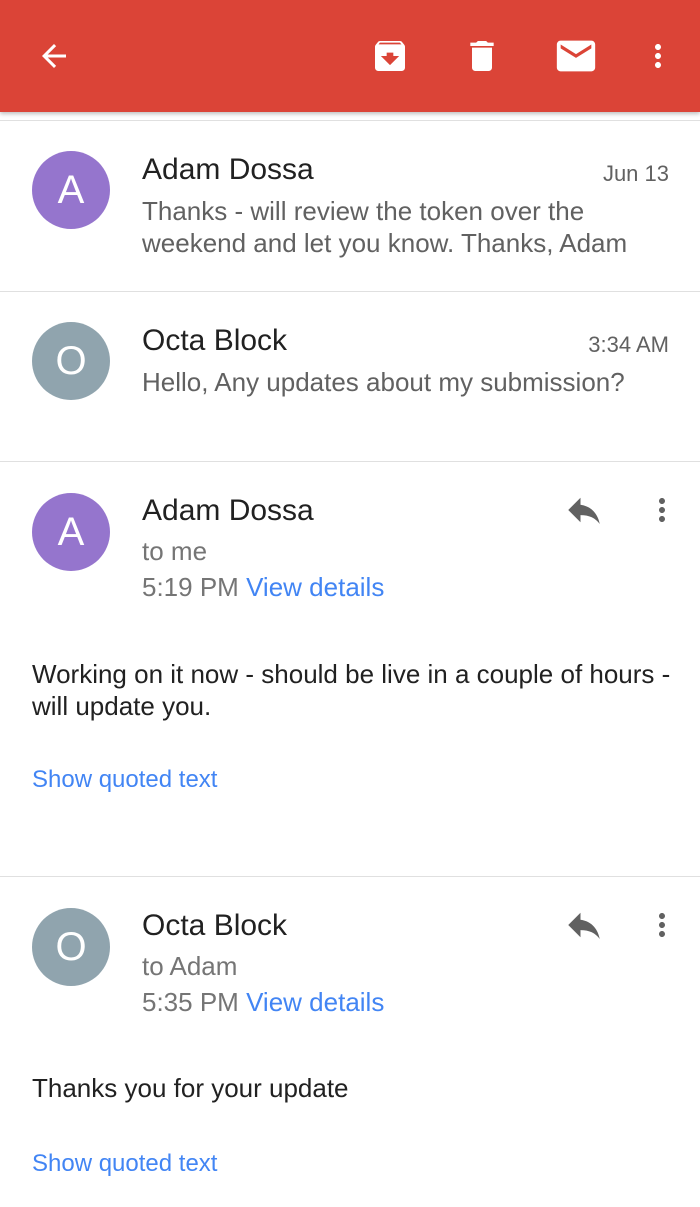 The width and height of the screenshot is (700, 1207). I want to click on message-date: Jun 13, so click(635, 173).